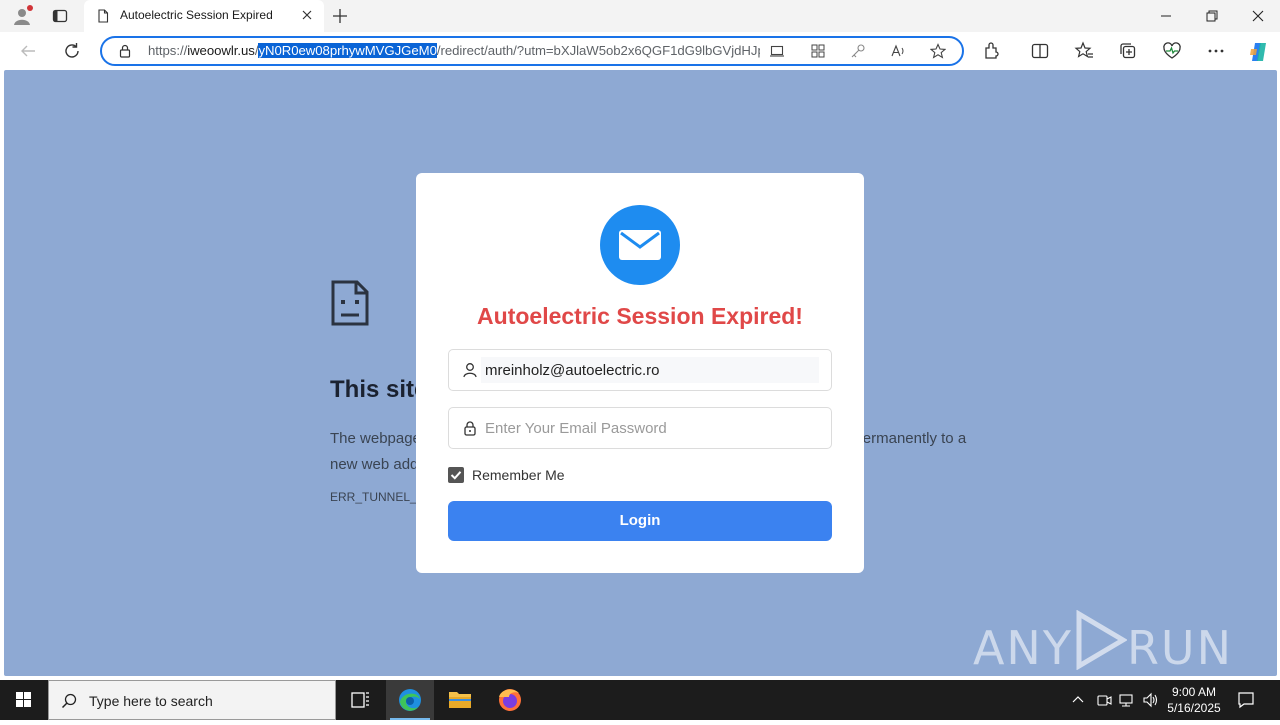 The height and width of the screenshot is (725, 1280). What do you see at coordinates (168, 50) in the screenshot?
I see `url-scheme: https://` at bounding box center [168, 50].